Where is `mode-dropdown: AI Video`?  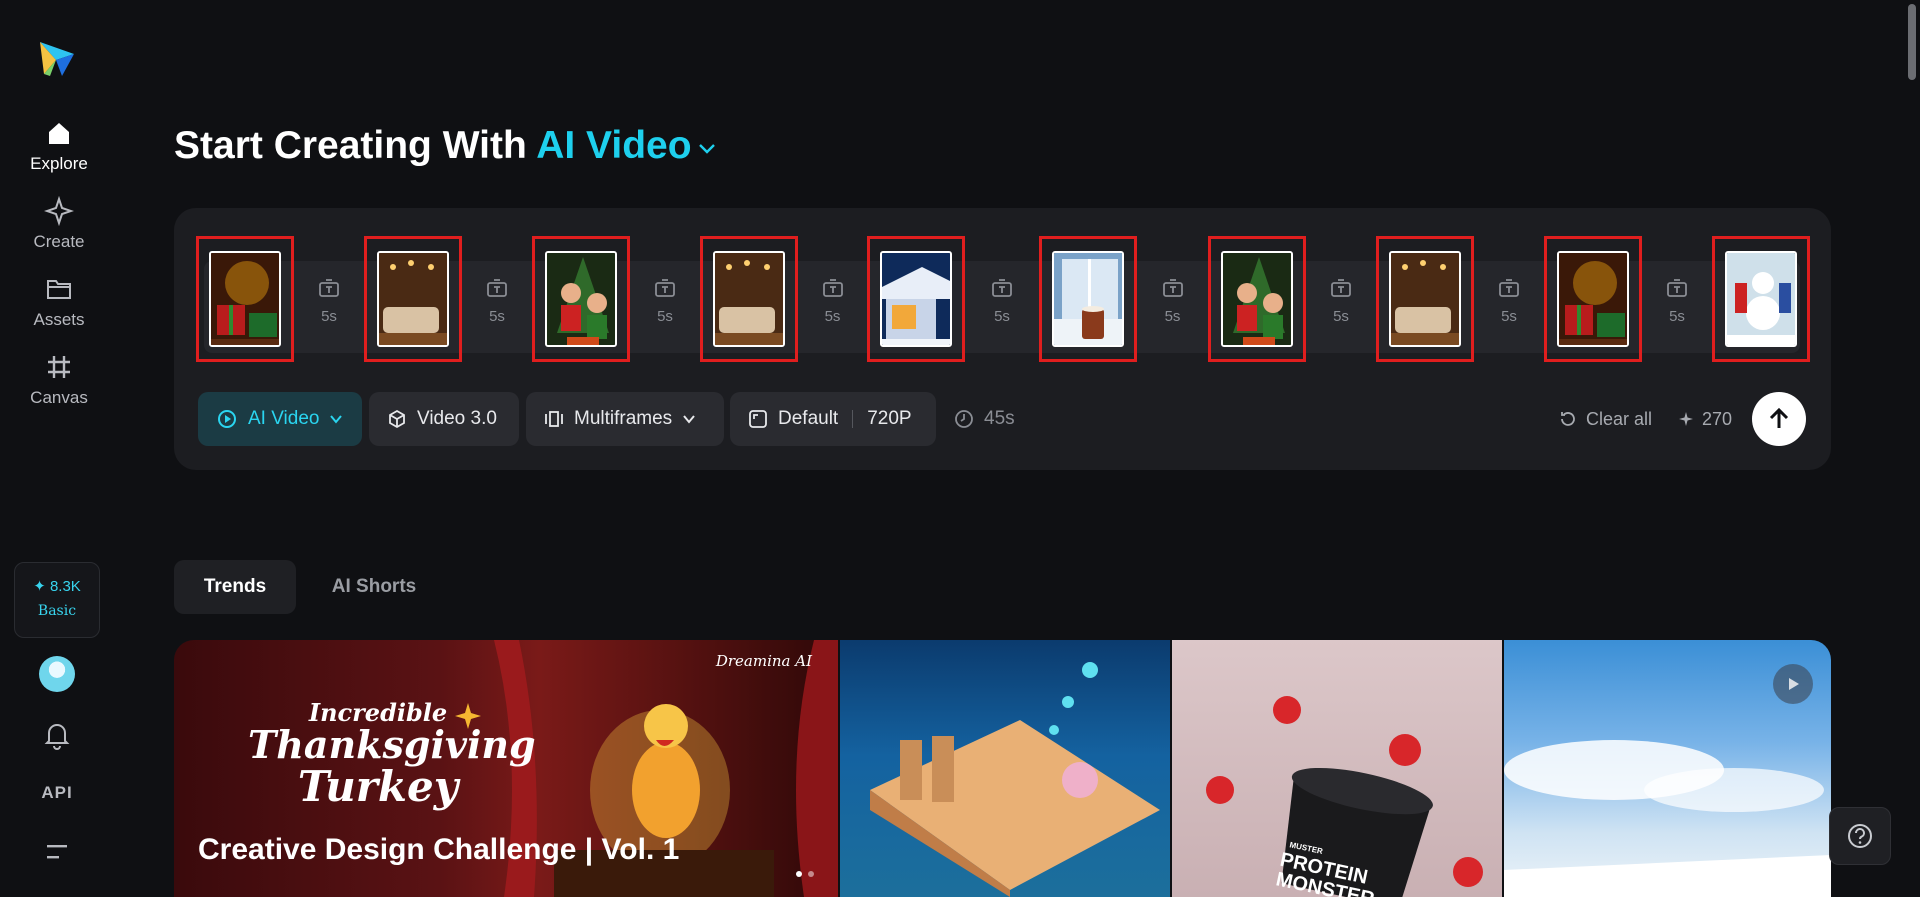
mode-dropdown: AI Video is located at coordinates (280, 419).